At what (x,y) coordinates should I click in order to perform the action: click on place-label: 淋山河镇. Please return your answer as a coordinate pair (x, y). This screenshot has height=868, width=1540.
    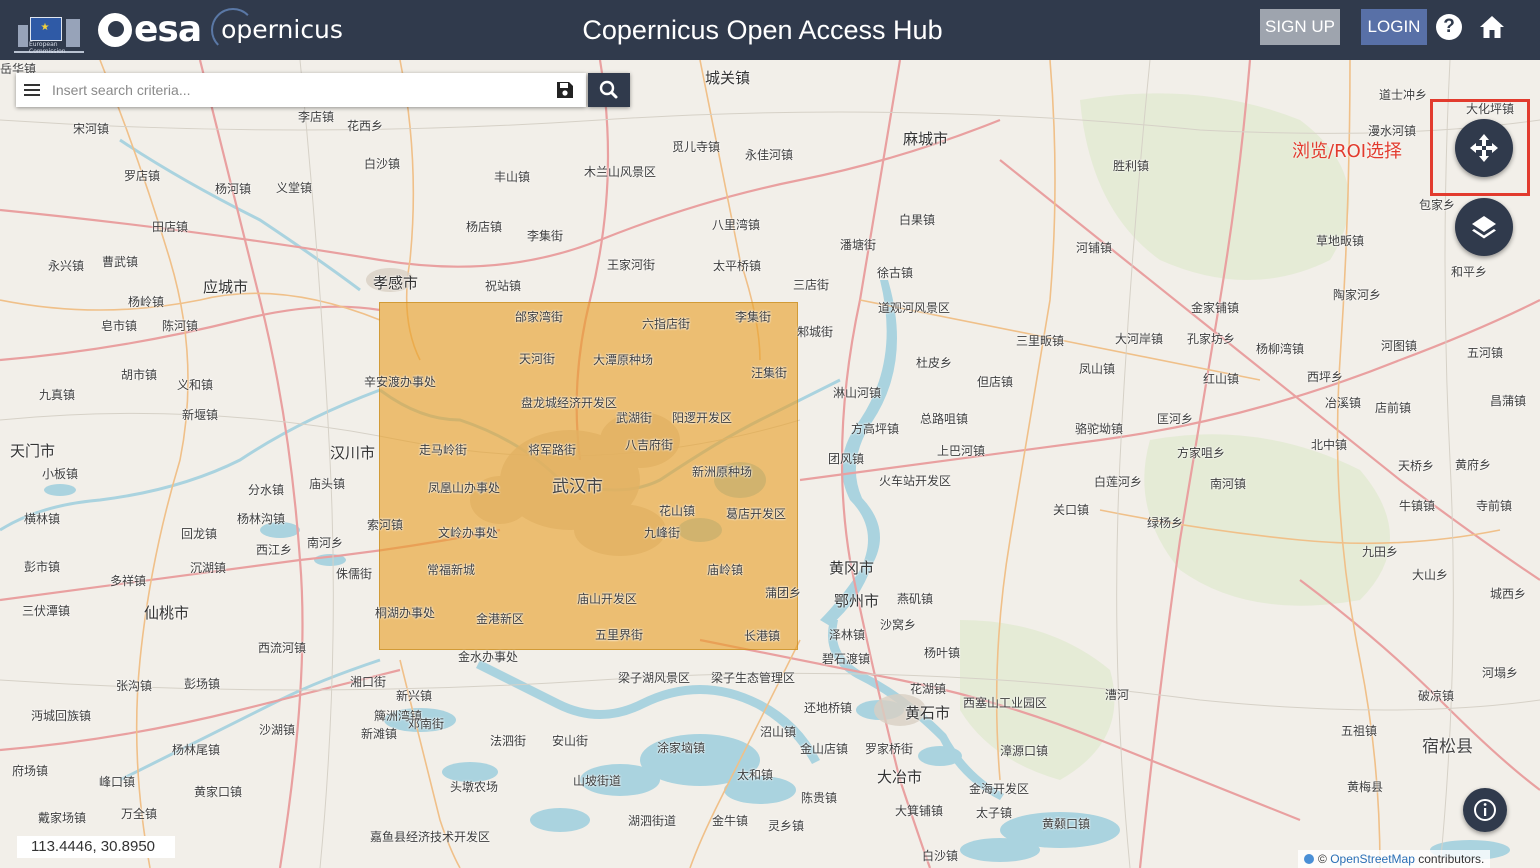
    Looking at the image, I should click on (857, 393).